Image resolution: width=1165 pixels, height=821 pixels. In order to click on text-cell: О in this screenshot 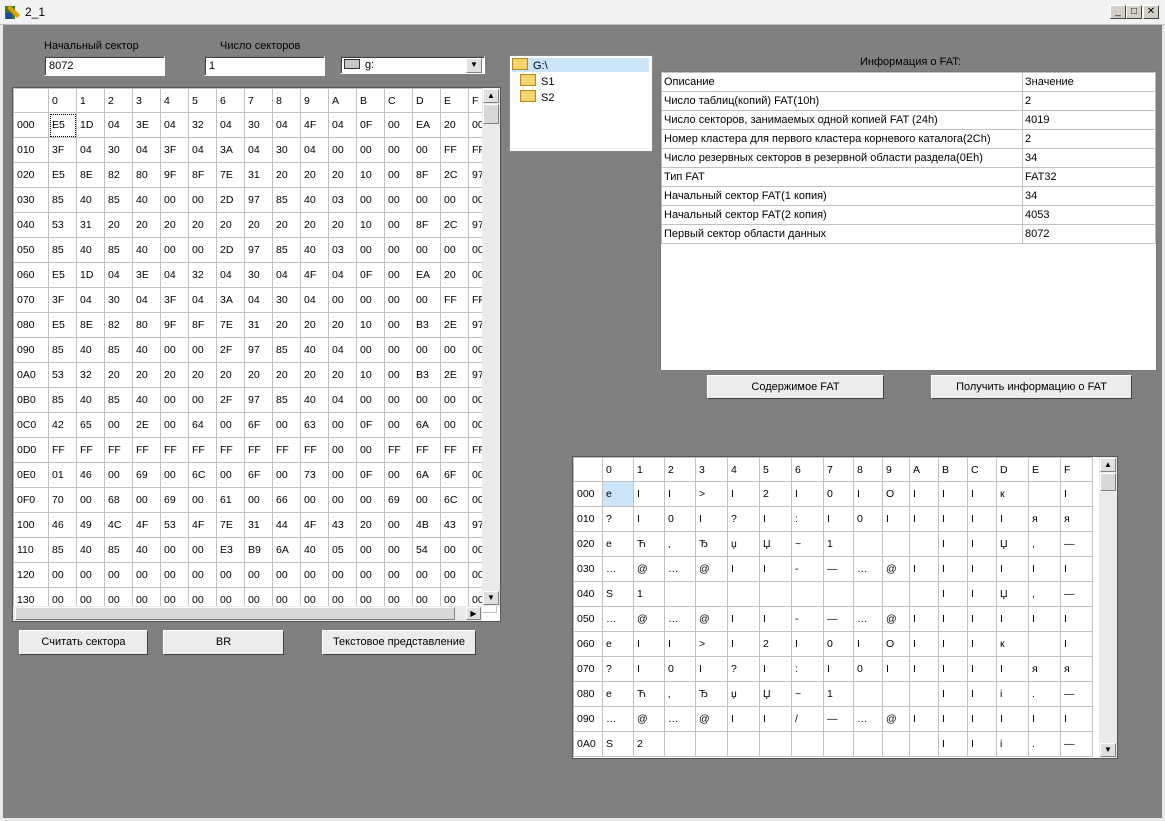, I will do `click(896, 494)`.